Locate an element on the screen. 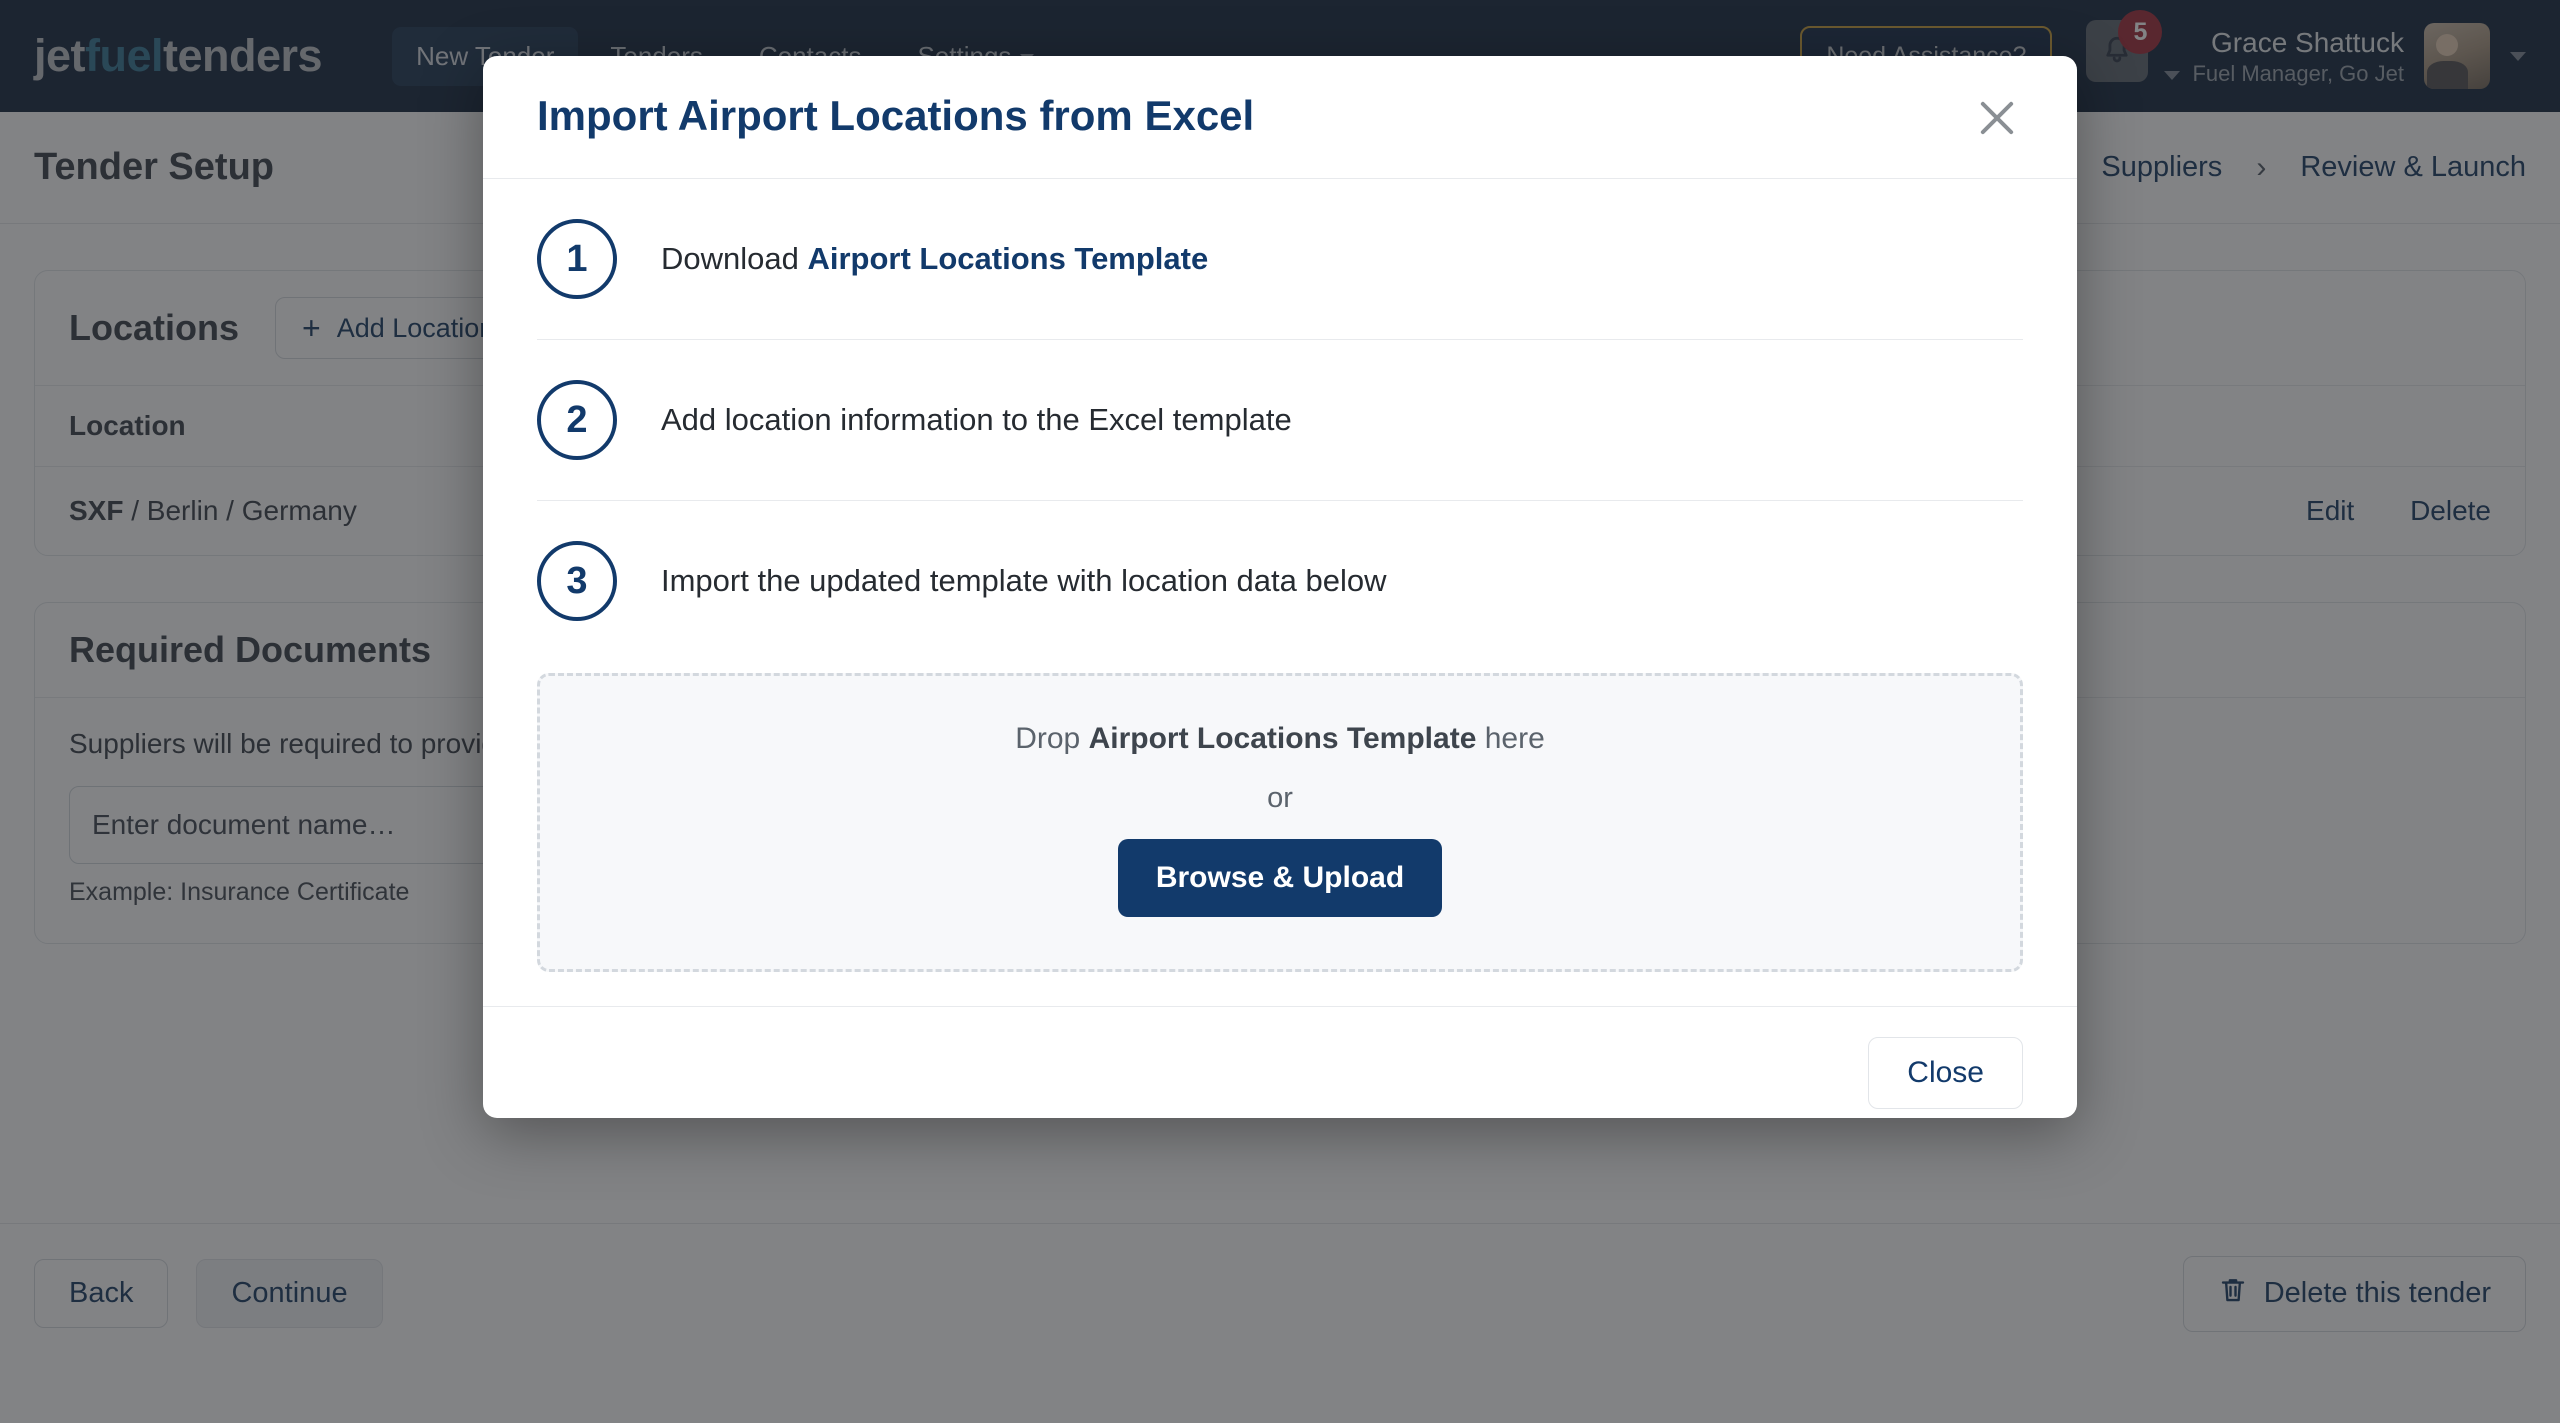  modal-footer: Close is located at coordinates (1280, 1062).